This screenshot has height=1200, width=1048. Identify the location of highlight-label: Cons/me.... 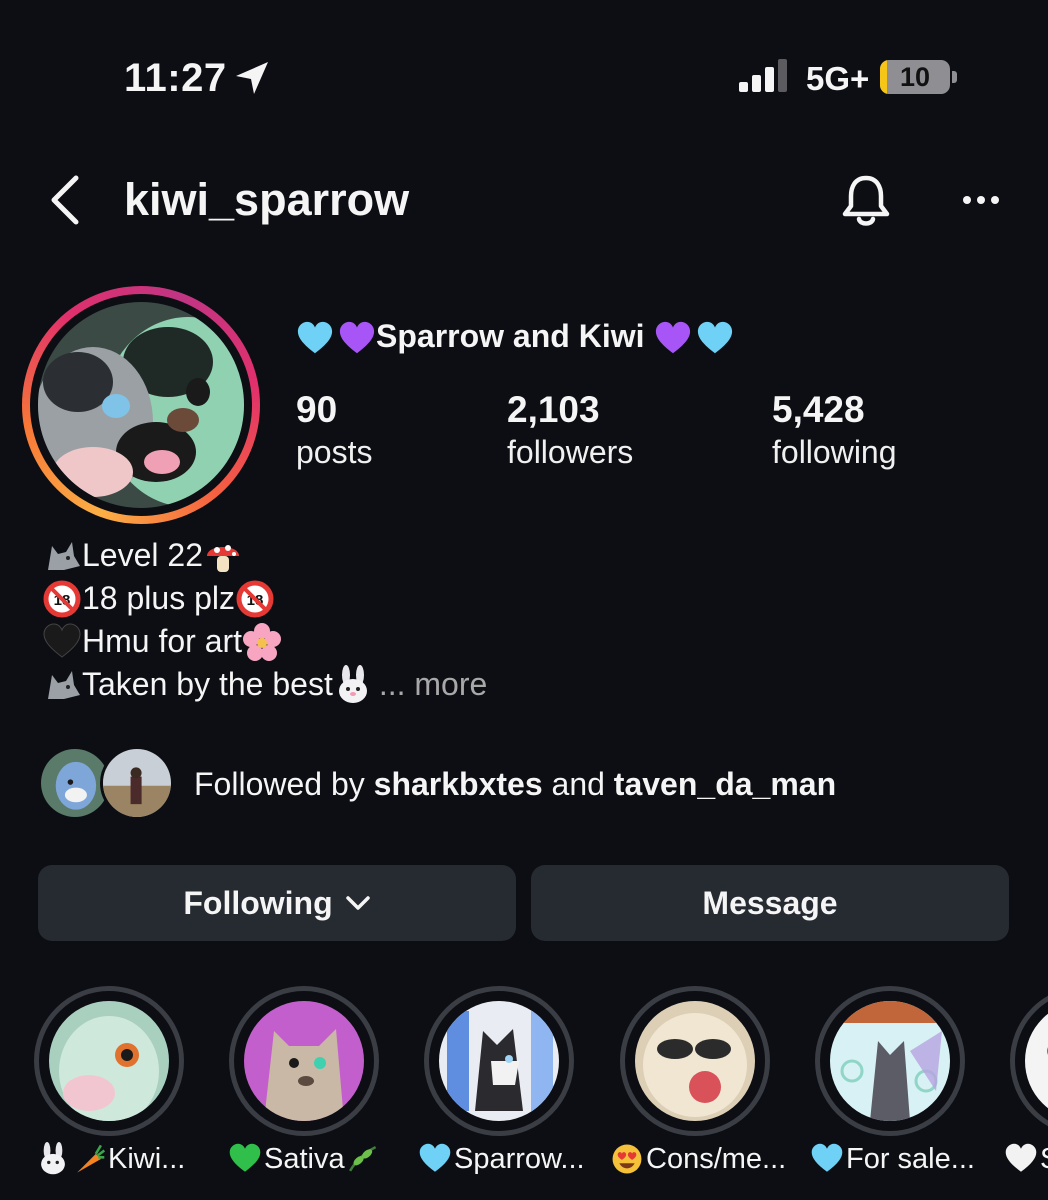
(698, 1159).